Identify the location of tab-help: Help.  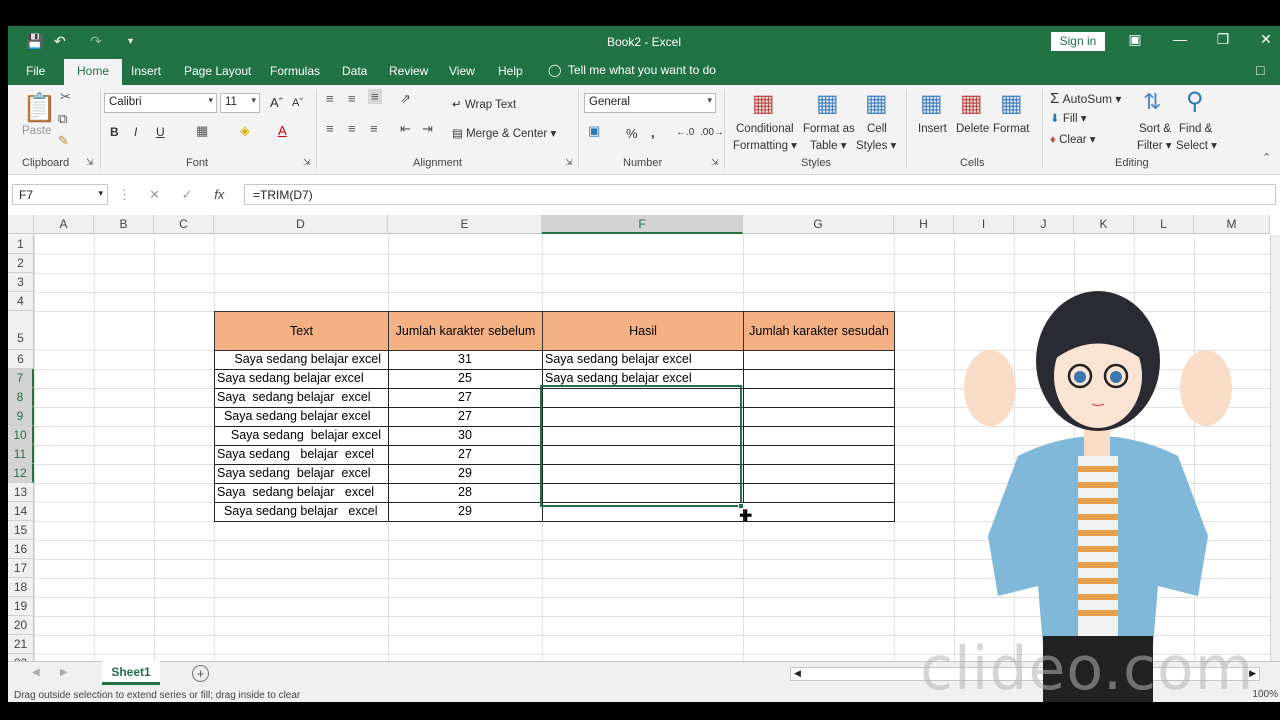
(510, 71).